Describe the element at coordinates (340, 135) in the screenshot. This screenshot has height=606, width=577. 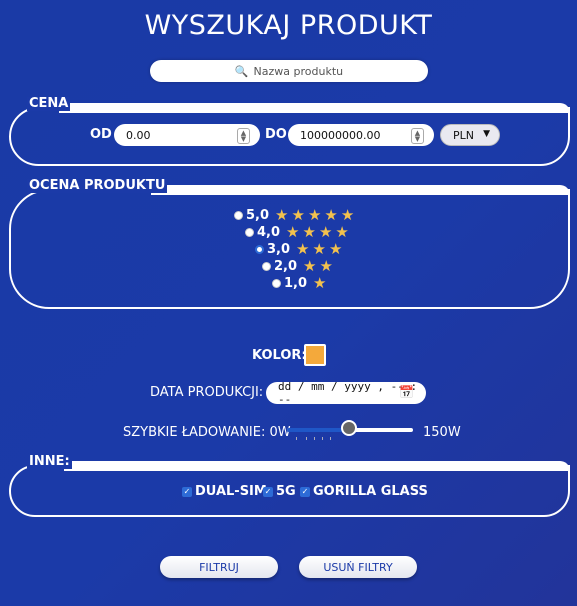
I see `price-to-value: 100000000.00` at that location.